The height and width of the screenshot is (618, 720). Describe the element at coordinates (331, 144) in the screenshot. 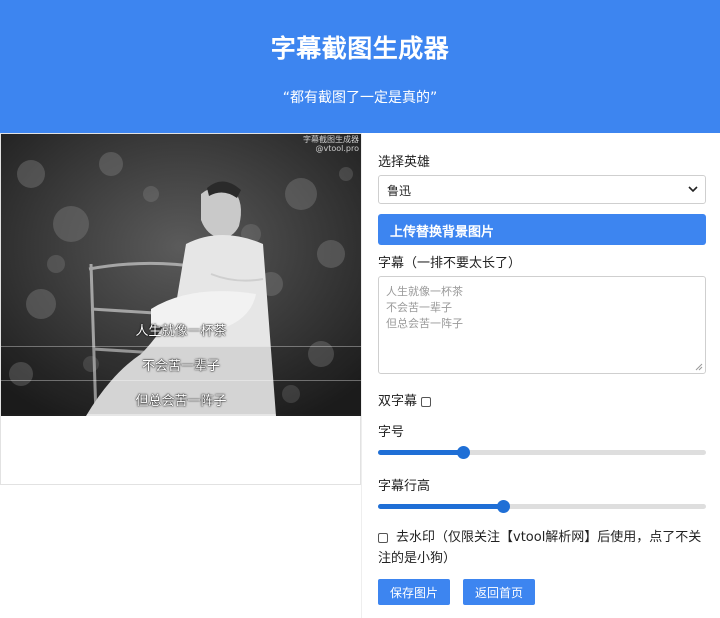

I see `watermark: 字幕截图生成器 @vtool.pro` at that location.